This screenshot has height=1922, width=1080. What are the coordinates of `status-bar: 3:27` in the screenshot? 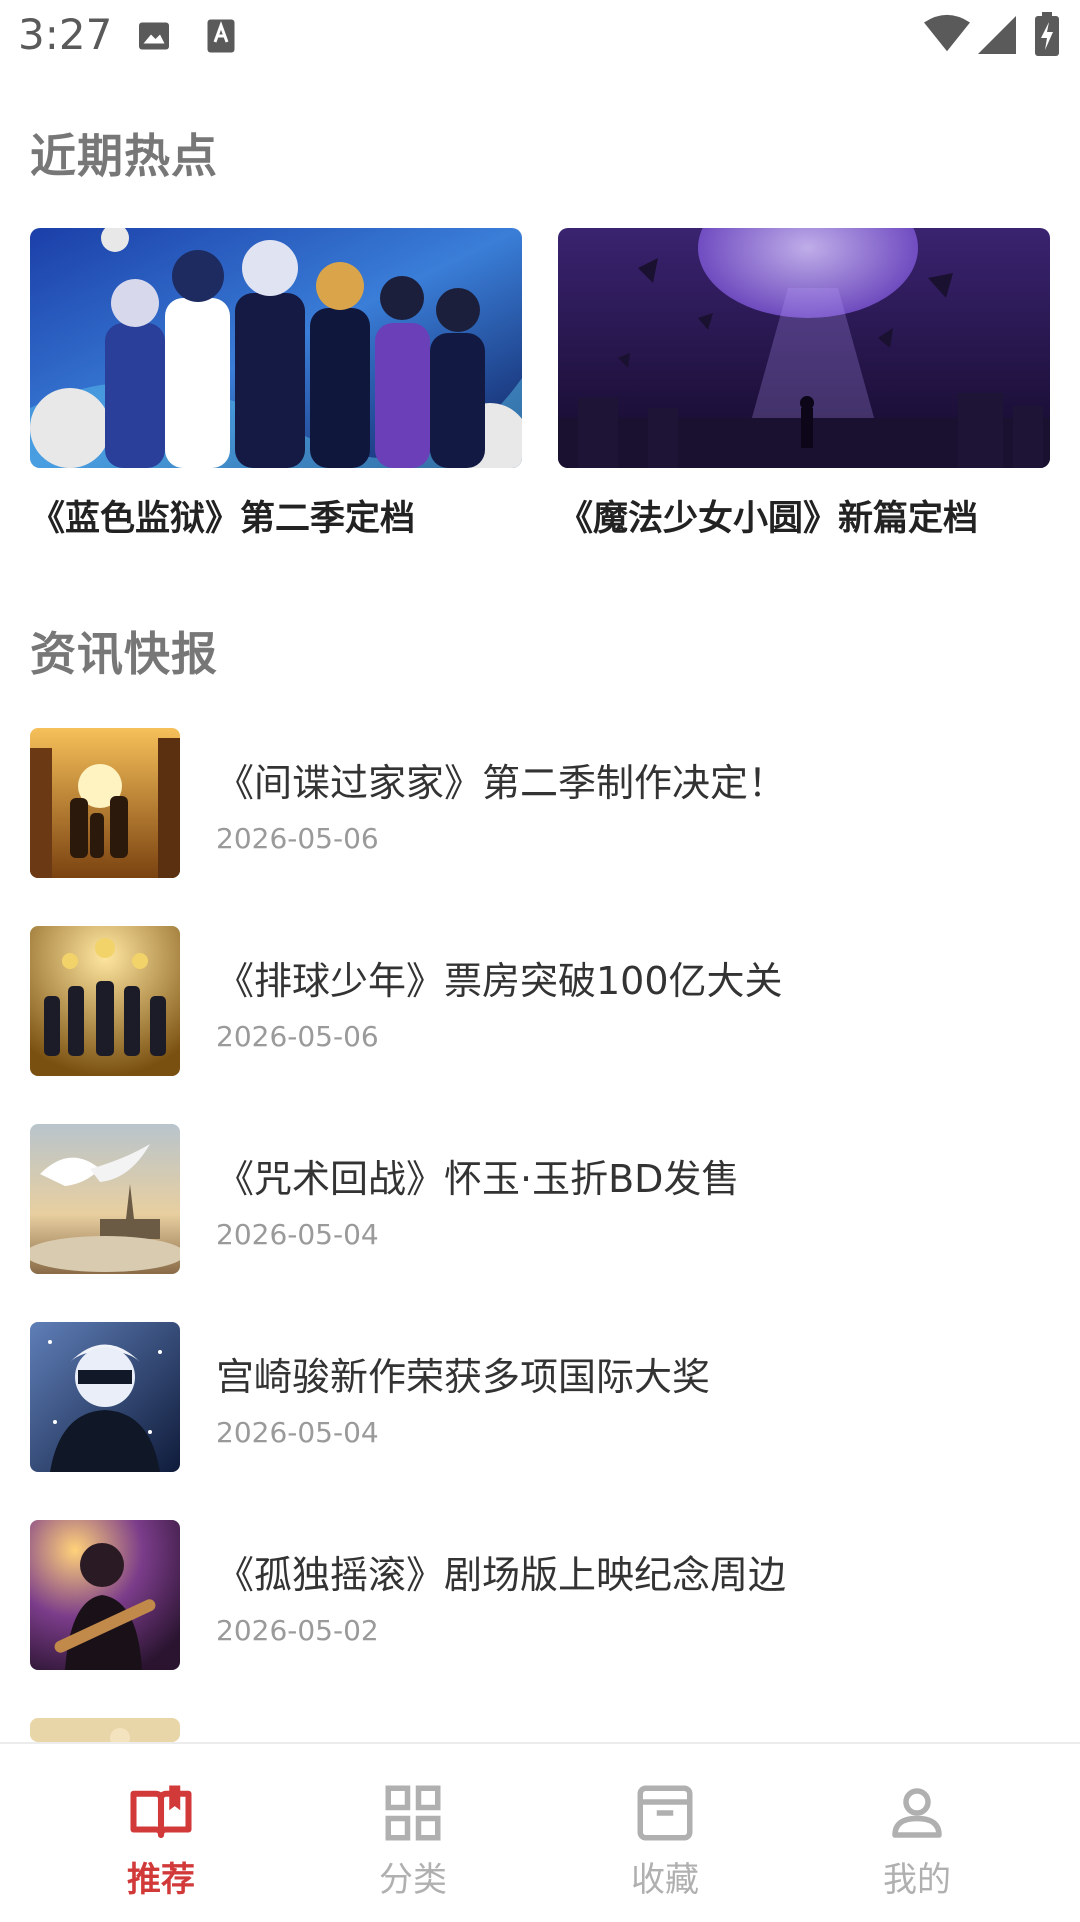 It's located at (540, 36).